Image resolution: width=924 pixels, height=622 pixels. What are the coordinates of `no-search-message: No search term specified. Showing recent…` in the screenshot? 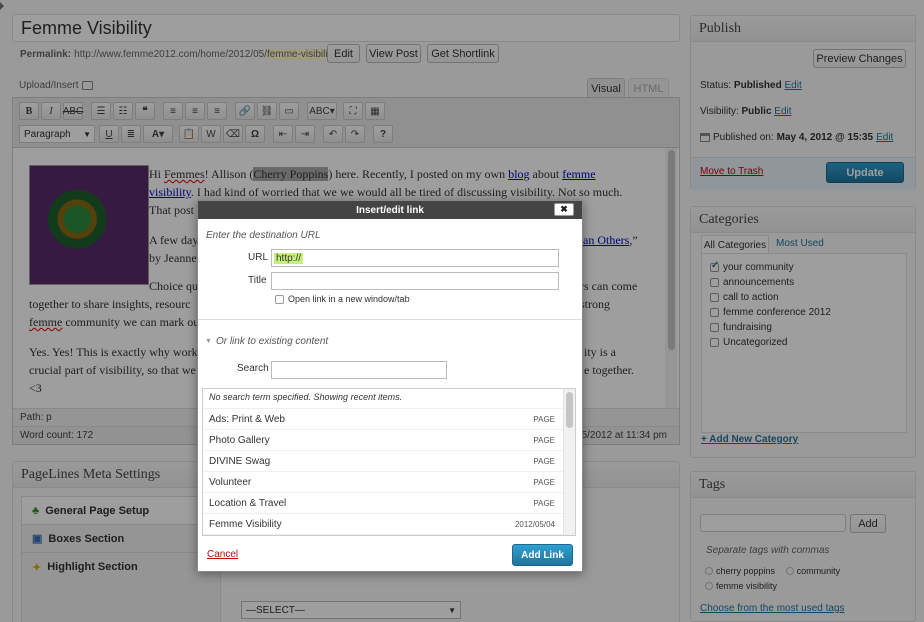 It's located at (389, 399).